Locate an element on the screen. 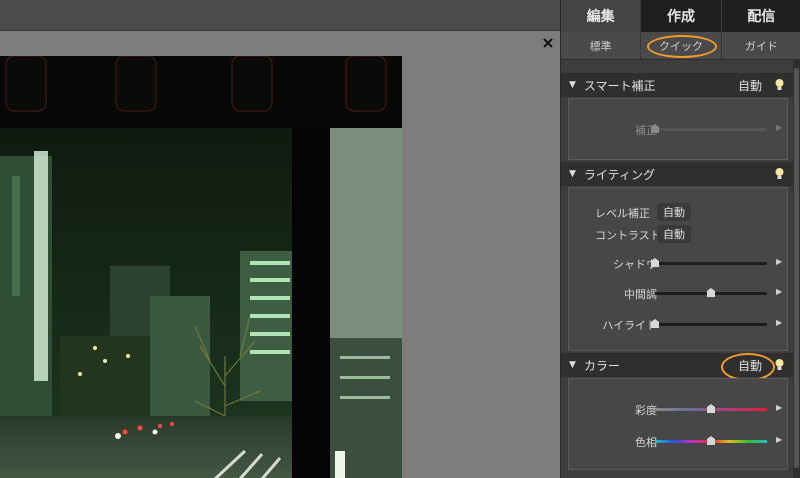 The height and width of the screenshot is (478, 800). close-icon is located at coordinates (548, 43).